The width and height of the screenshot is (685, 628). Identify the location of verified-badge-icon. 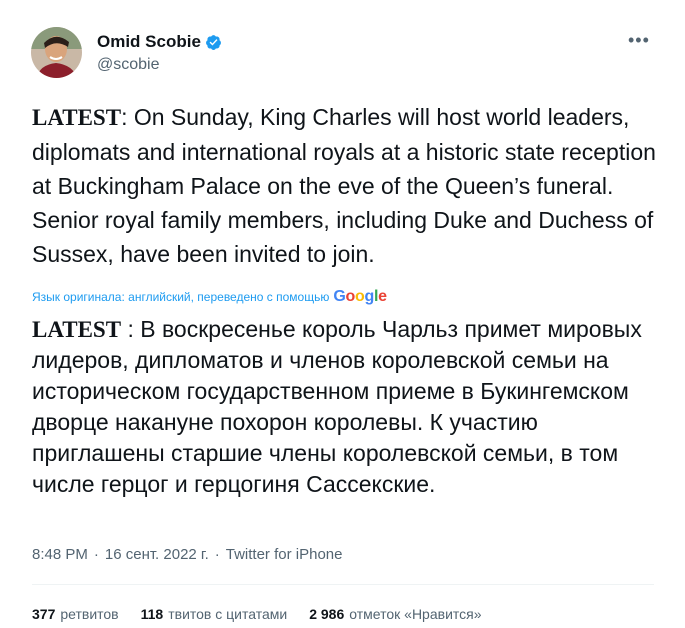
(213, 42).